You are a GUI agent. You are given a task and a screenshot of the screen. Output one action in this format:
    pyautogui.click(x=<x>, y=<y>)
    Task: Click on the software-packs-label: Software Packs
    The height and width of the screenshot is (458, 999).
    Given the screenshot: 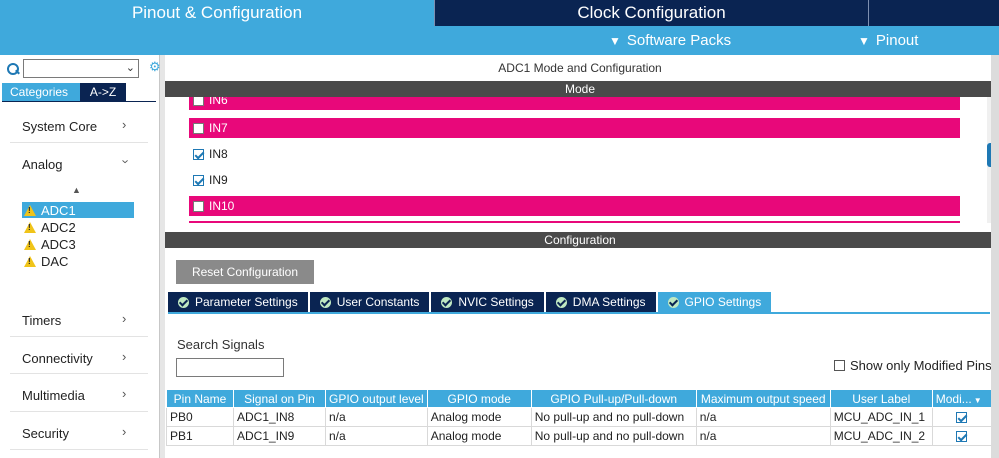 What is the action you would take?
    pyautogui.click(x=679, y=40)
    